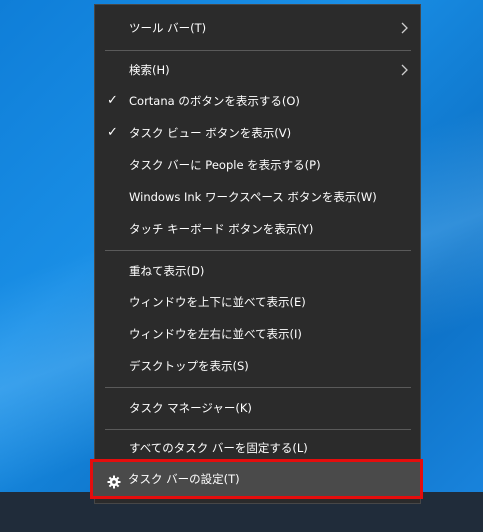 The image size is (483, 532). Describe the element at coordinates (221, 229) in the screenshot. I see `menu-item-label: タッチ キーボード ボタンを表示(Y)` at that location.